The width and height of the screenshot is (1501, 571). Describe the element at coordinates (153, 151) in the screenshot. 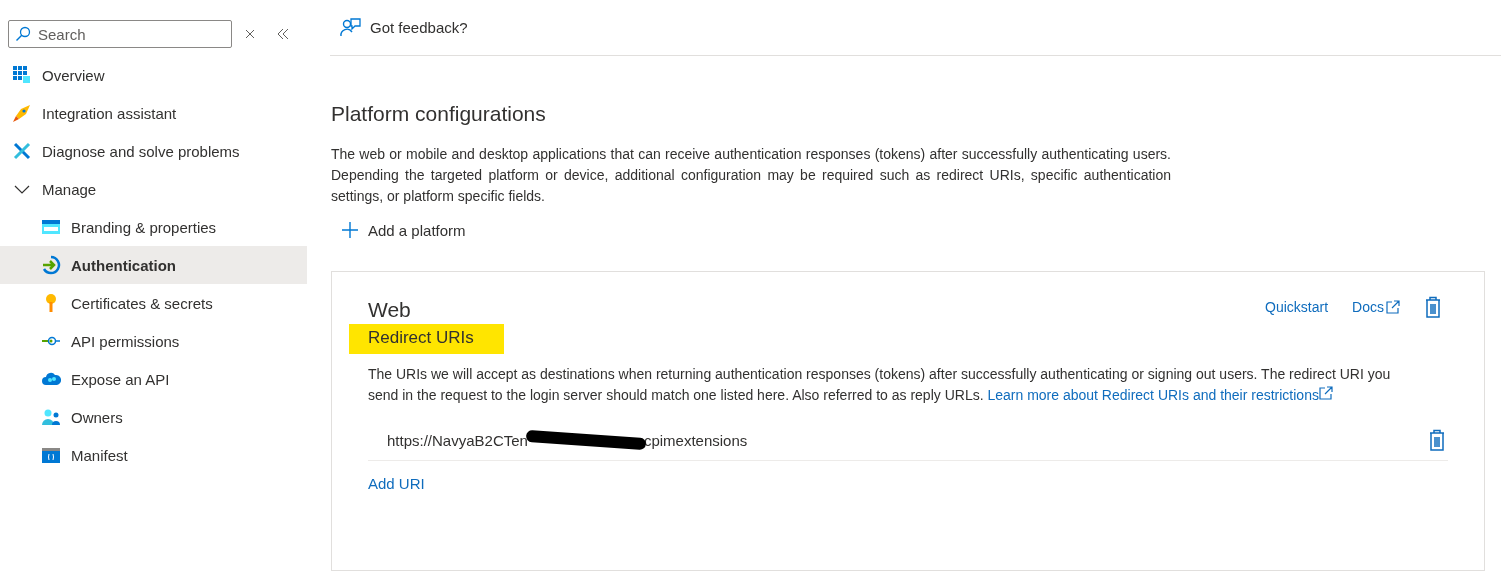

I see `nav-item: Diagnose and solve problems` at that location.